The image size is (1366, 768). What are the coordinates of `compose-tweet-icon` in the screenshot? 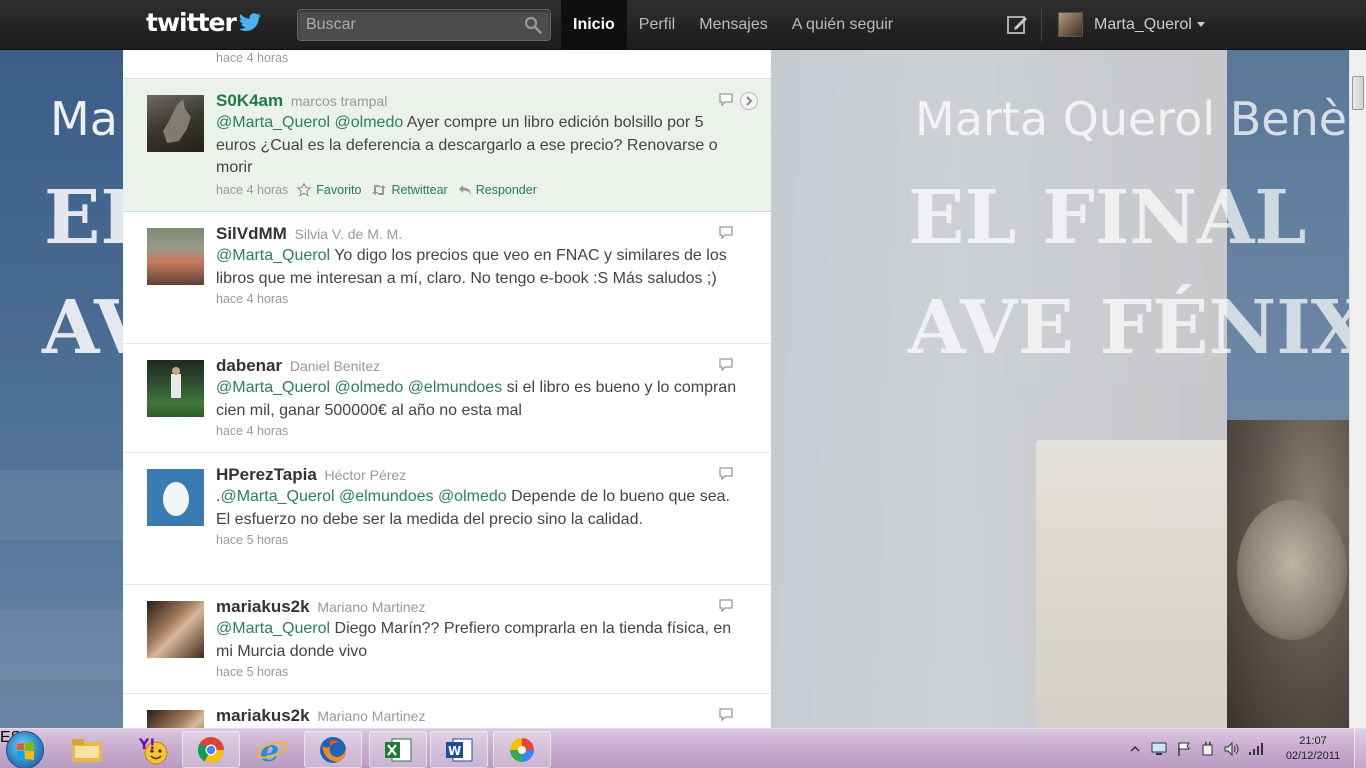 It's located at (1017, 25).